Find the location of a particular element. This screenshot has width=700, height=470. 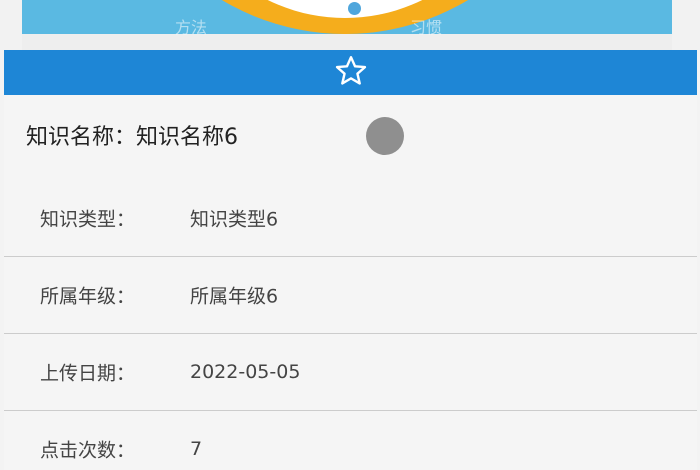

banner-left-text: 方法 is located at coordinates (191, 27).